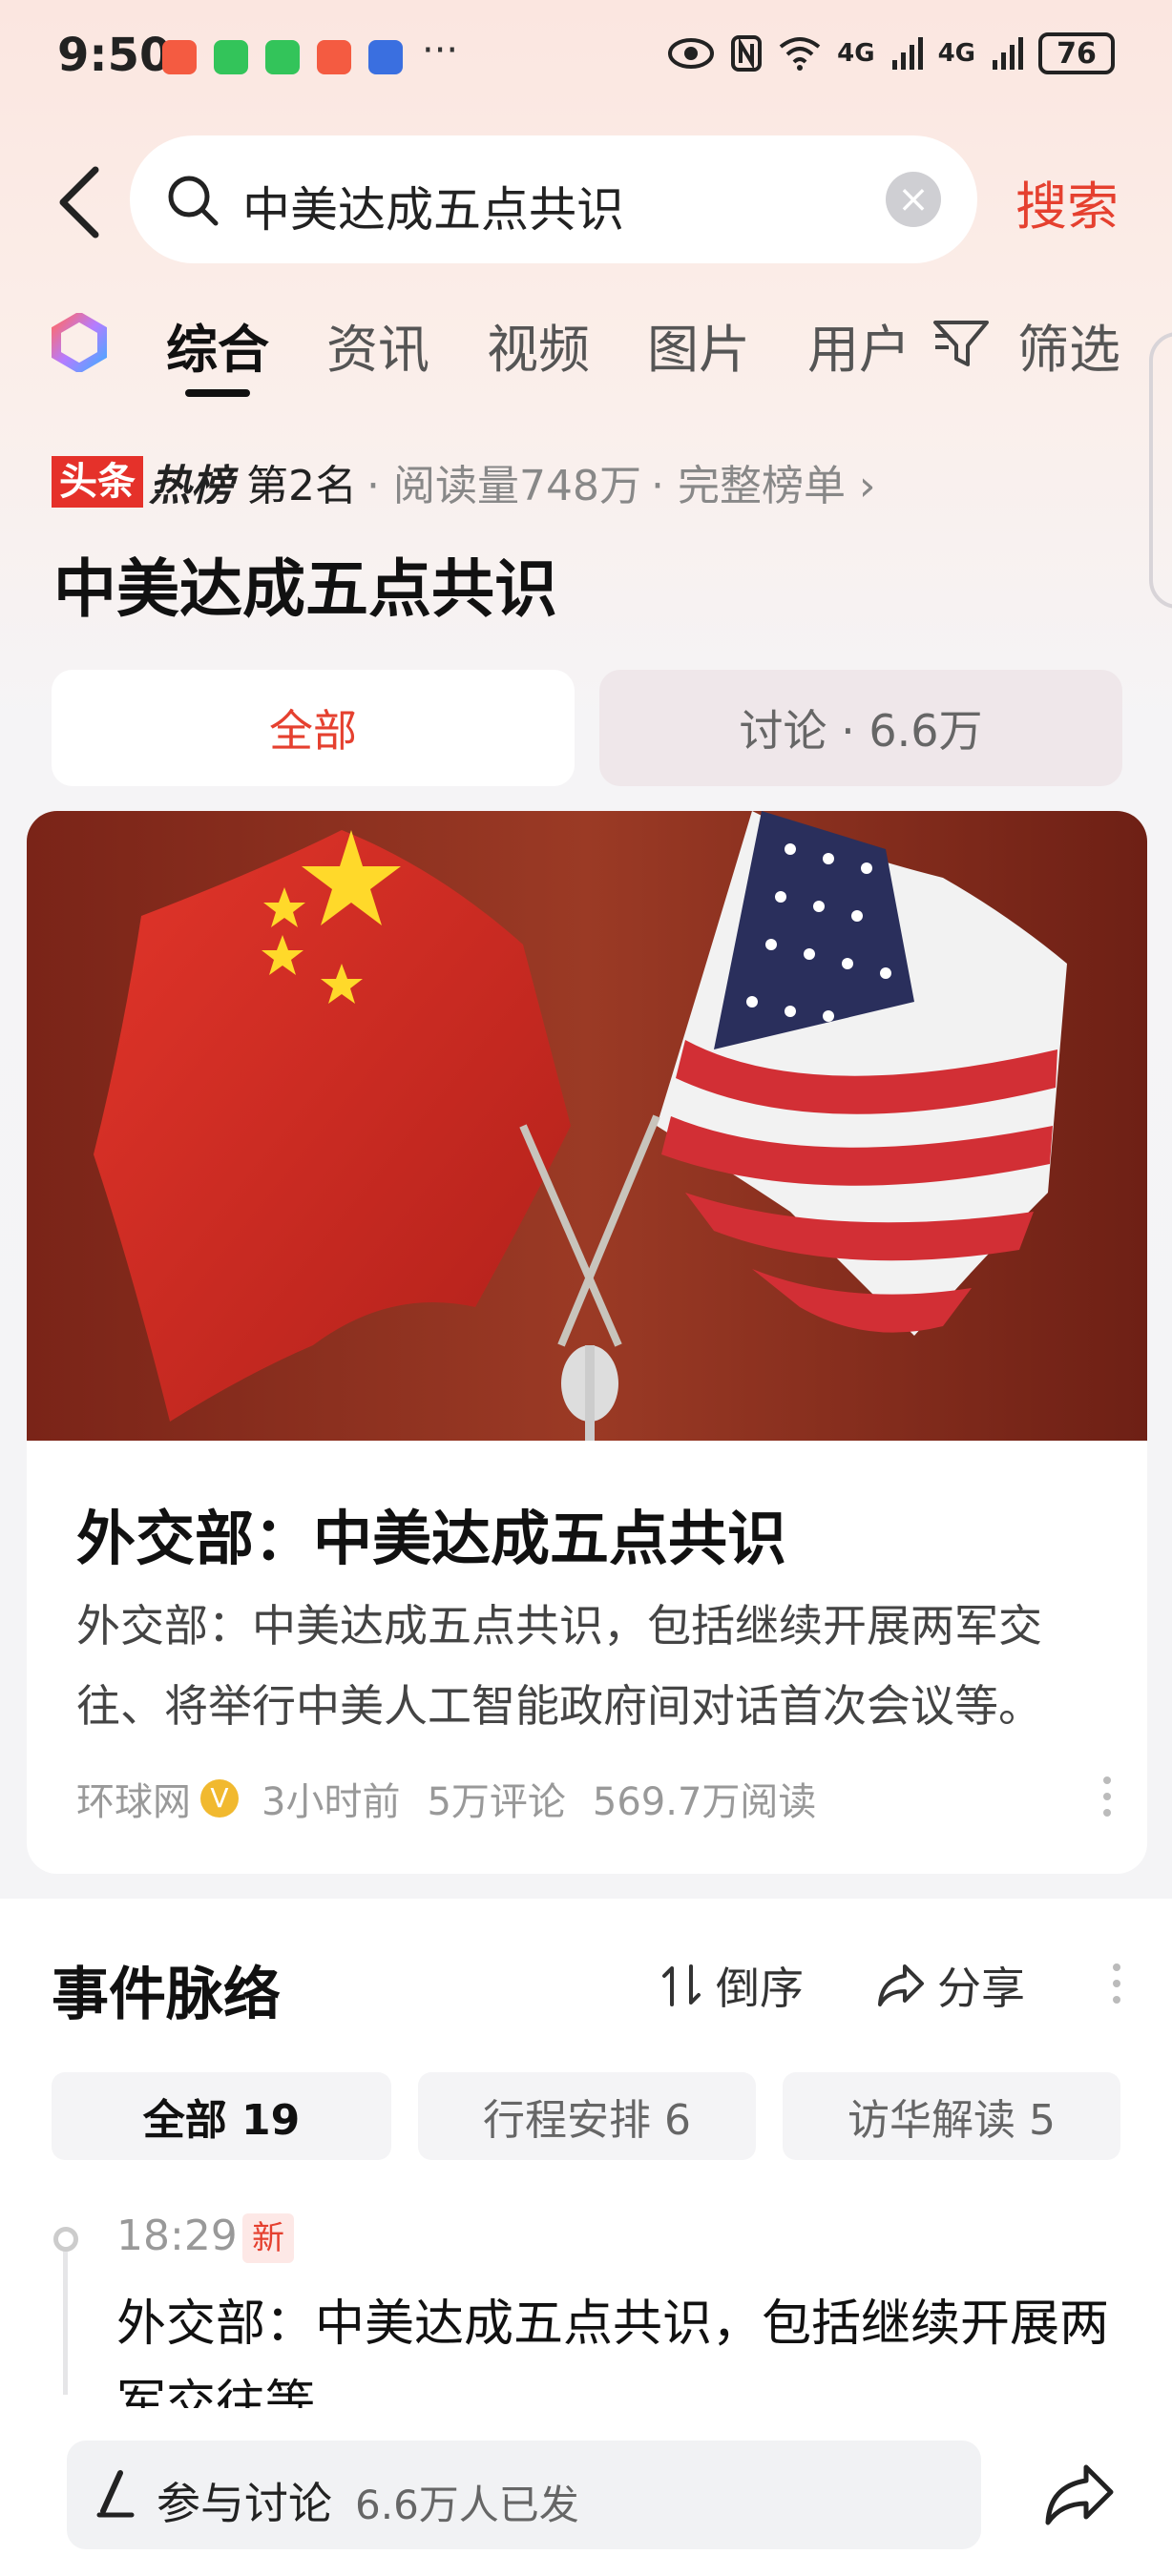 Image resolution: width=1172 pixels, height=2576 pixels. Describe the element at coordinates (193, 201) in the screenshot. I see `search-icon` at that location.